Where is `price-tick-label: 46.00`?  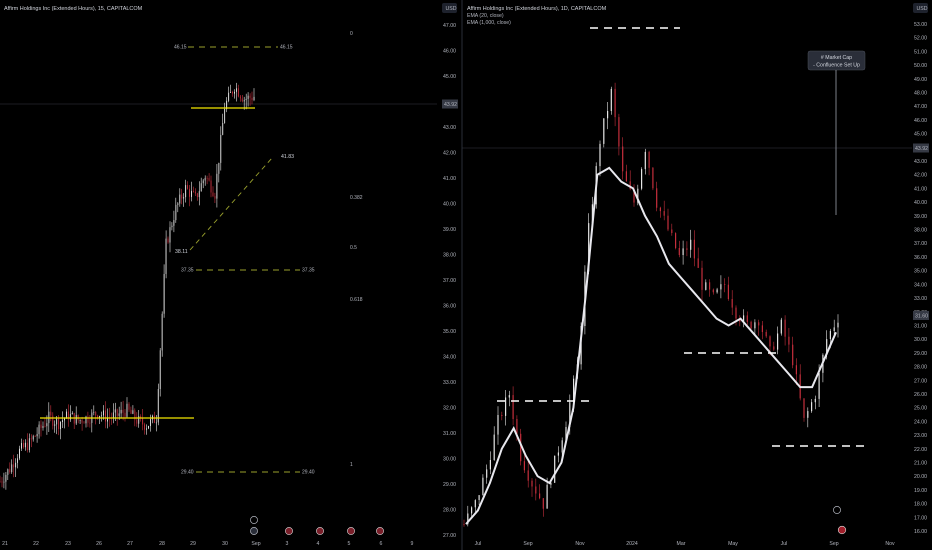 price-tick-label: 46.00 is located at coordinates (449, 52).